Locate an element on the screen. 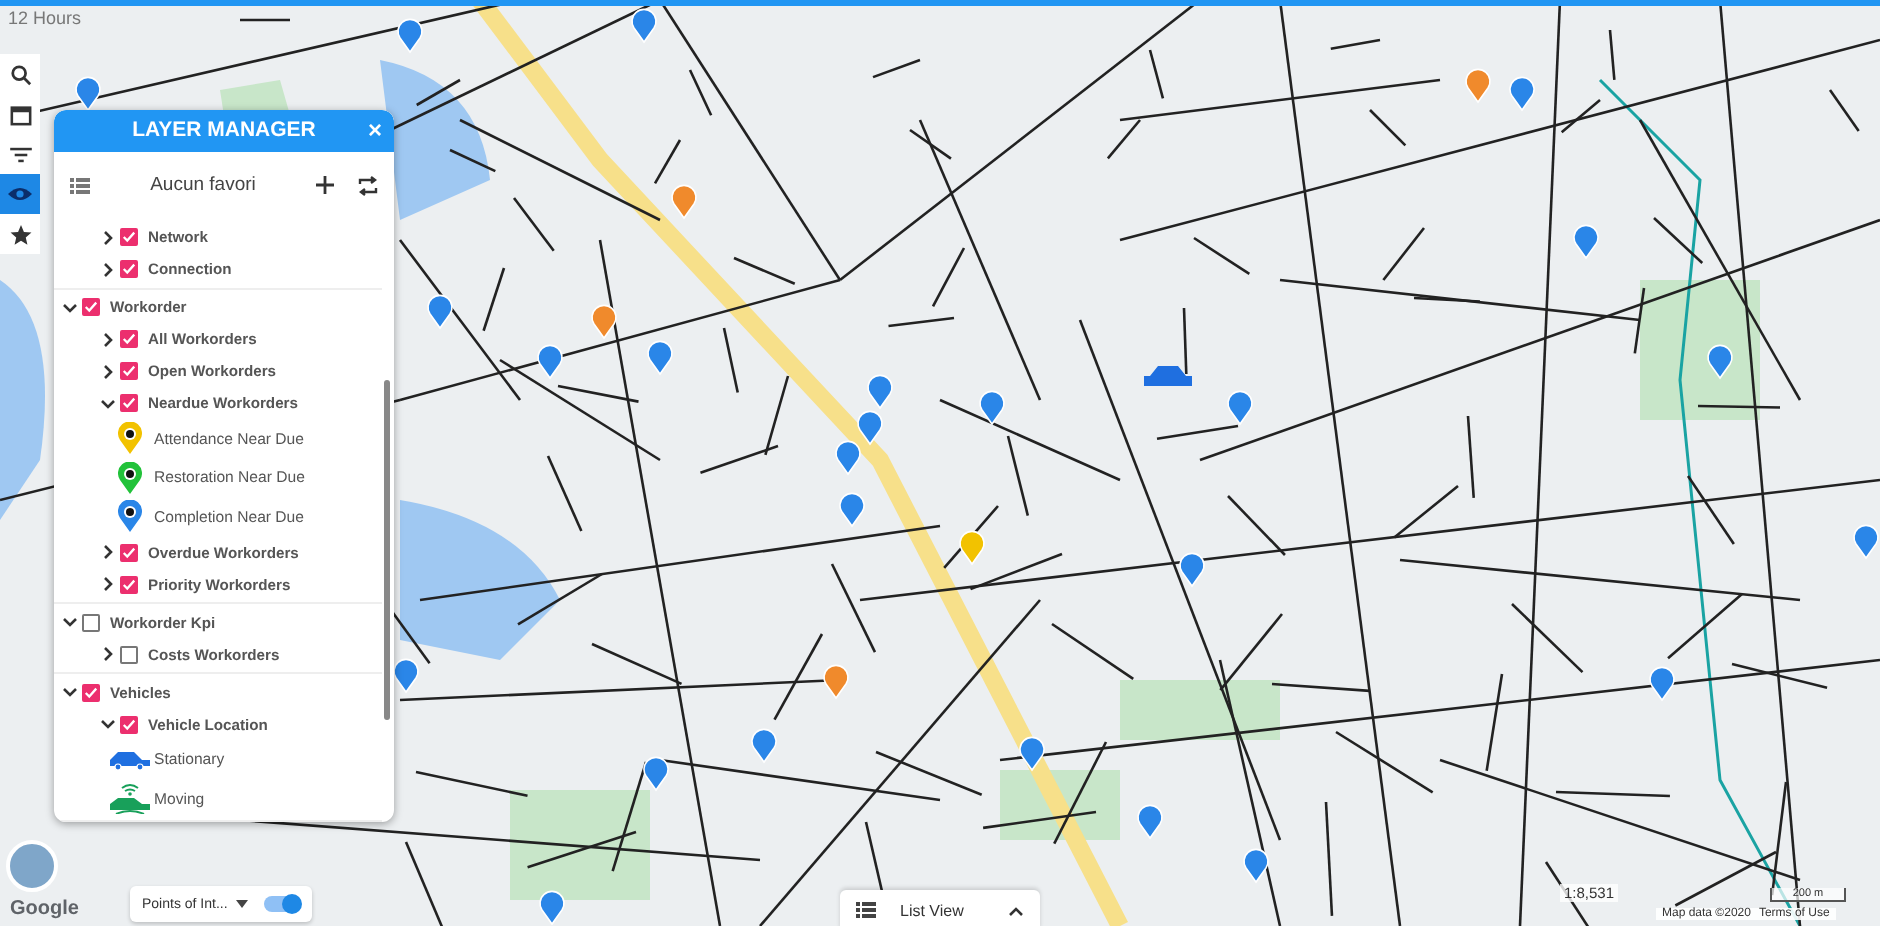 This screenshot has height=926, width=1880. calendar-icon is located at coordinates (20, 114).